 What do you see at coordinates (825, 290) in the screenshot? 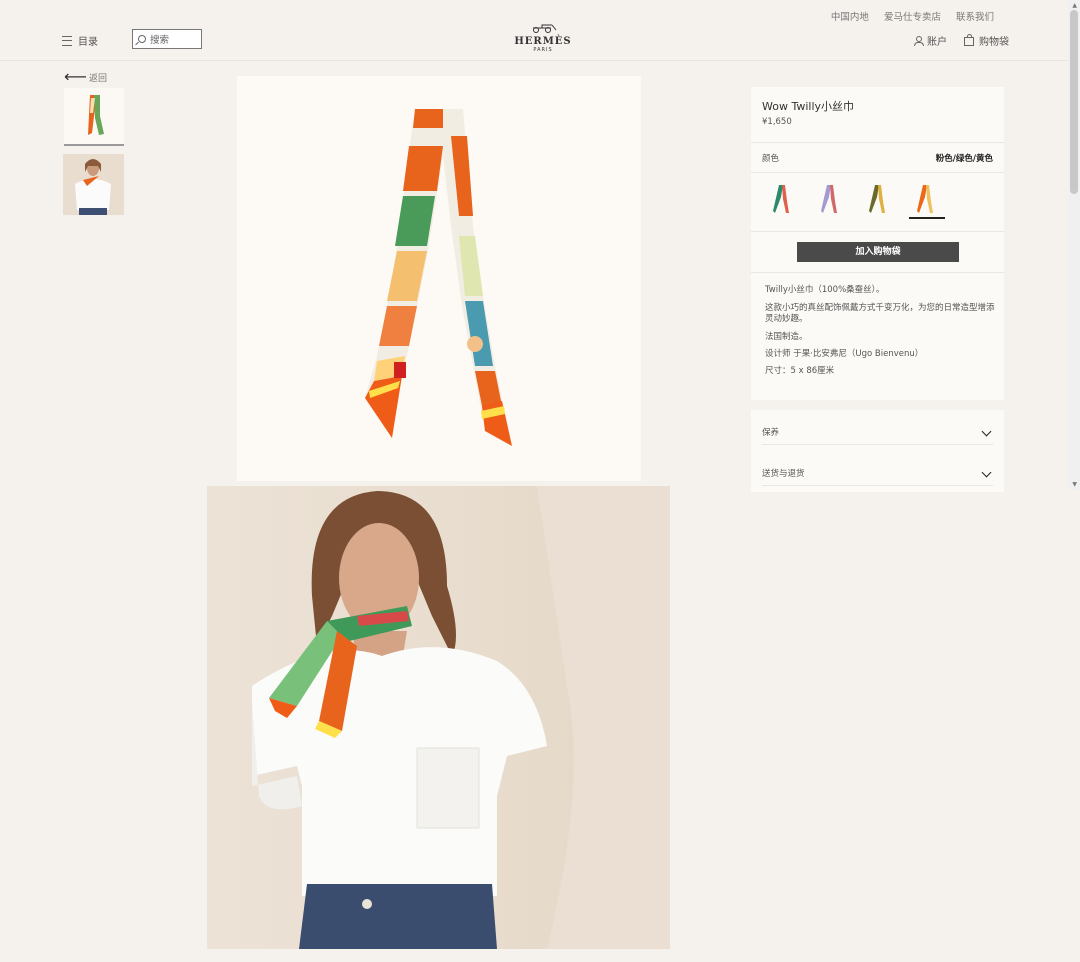
I see `description-line: Twilly小丝巾（100%桑蚕丝）。` at bounding box center [825, 290].